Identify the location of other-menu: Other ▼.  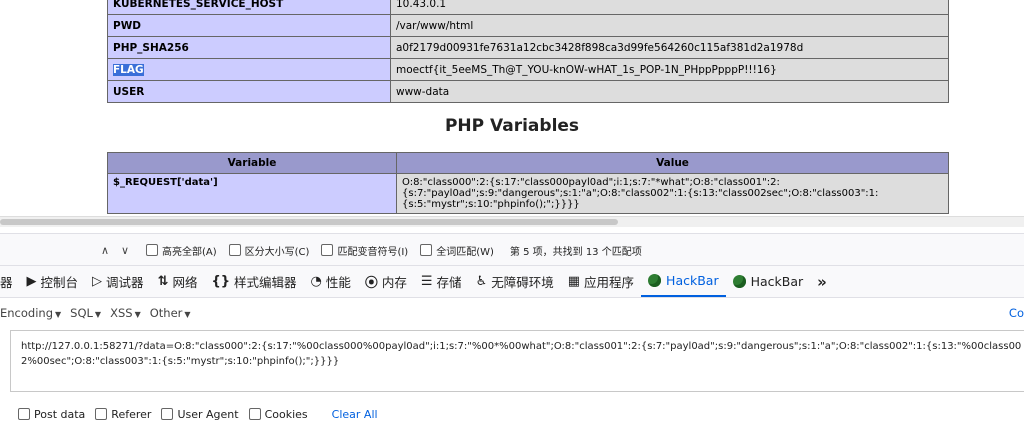
(170, 313).